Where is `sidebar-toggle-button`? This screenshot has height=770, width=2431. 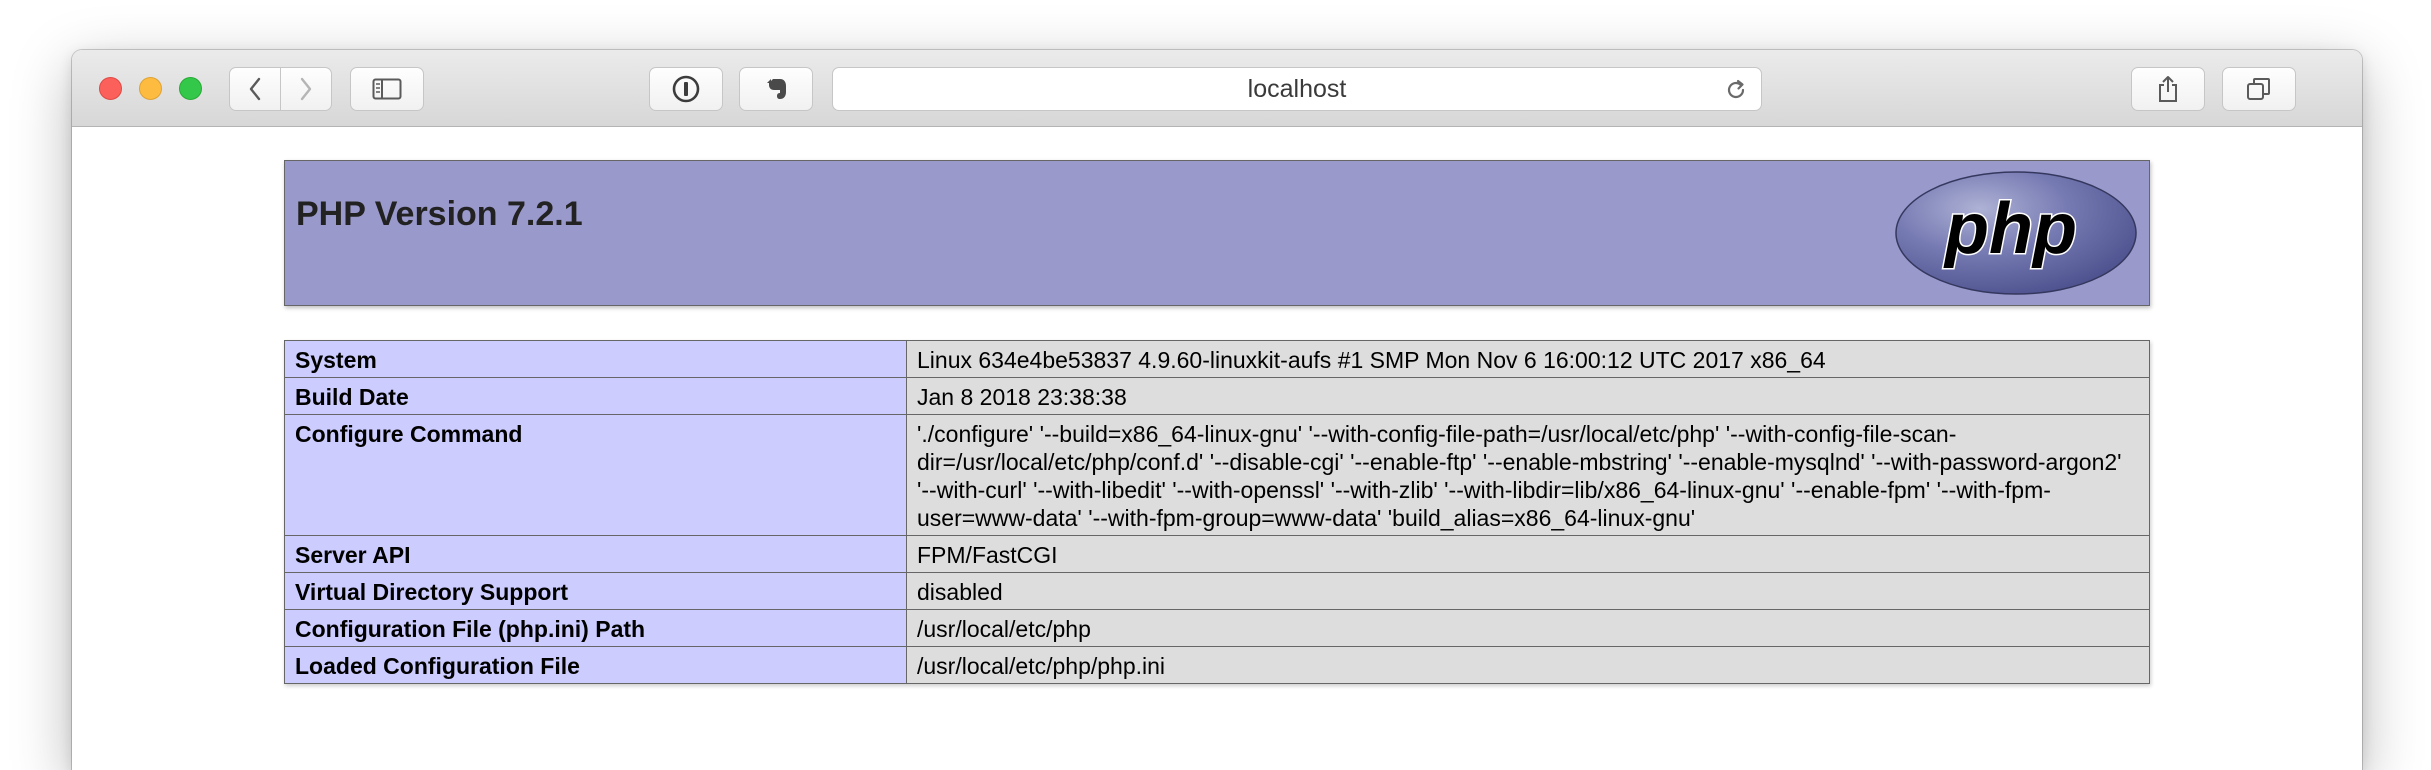
sidebar-toggle-button is located at coordinates (387, 89).